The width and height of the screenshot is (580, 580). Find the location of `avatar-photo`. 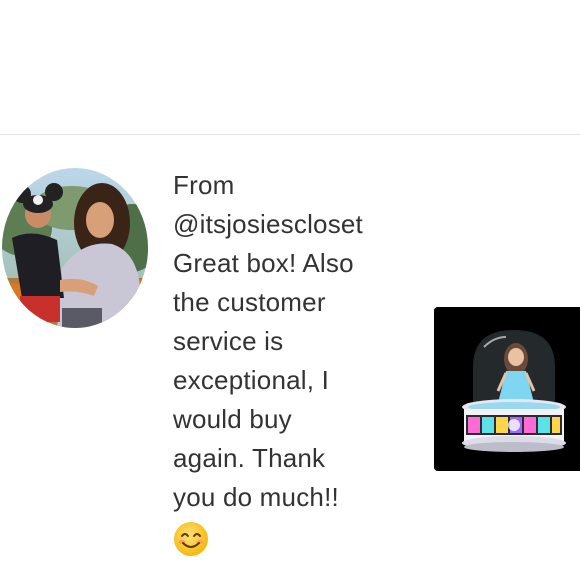

avatar-photo is located at coordinates (75, 248).